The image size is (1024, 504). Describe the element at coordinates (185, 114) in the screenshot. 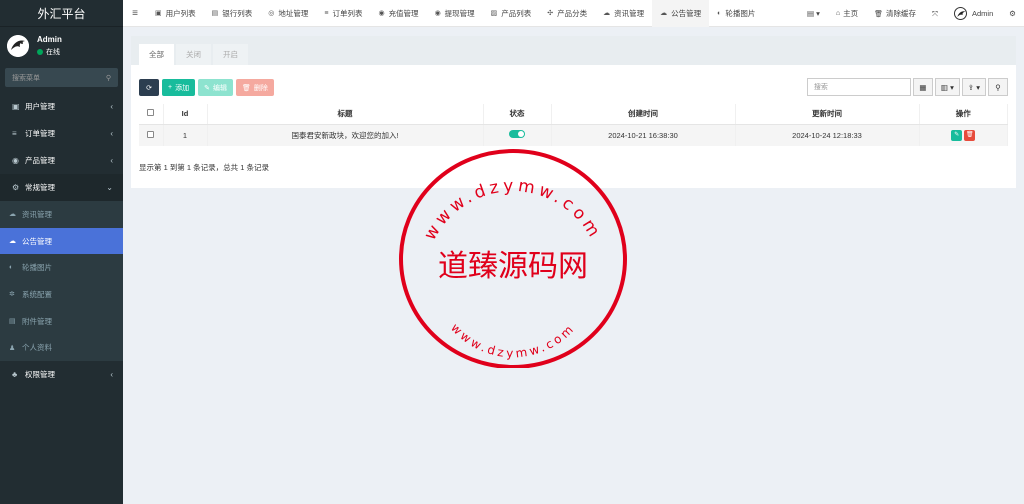

I see `header-id: Id` at that location.